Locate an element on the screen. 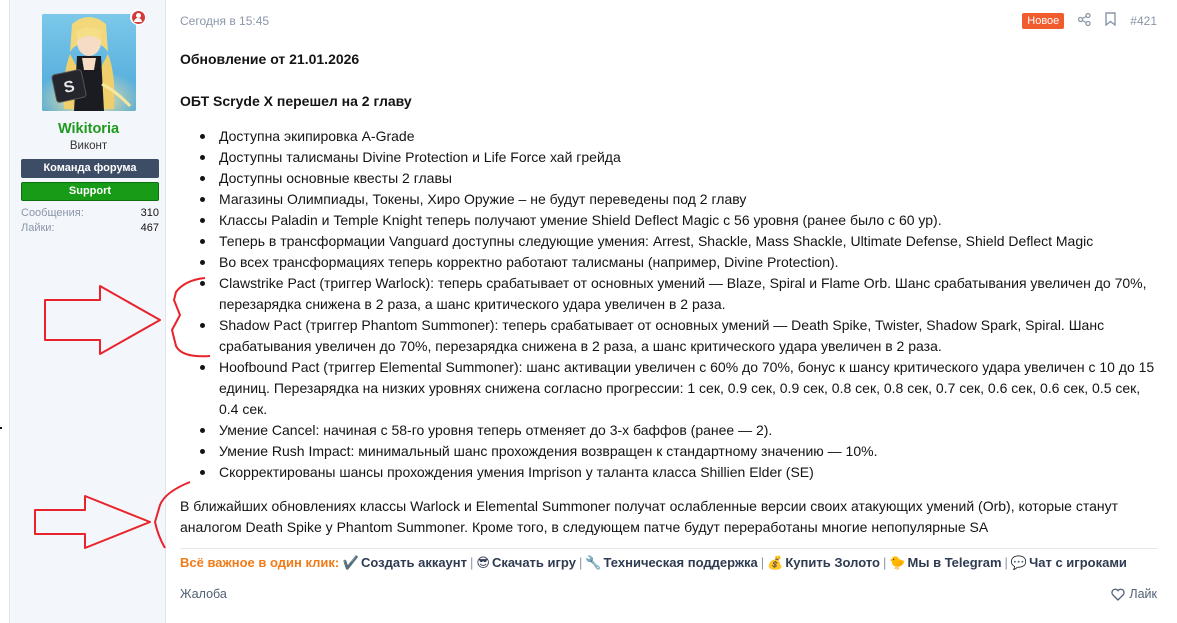 The image size is (1177, 623). post-actions: Новое #421 is located at coordinates (1089, 21).